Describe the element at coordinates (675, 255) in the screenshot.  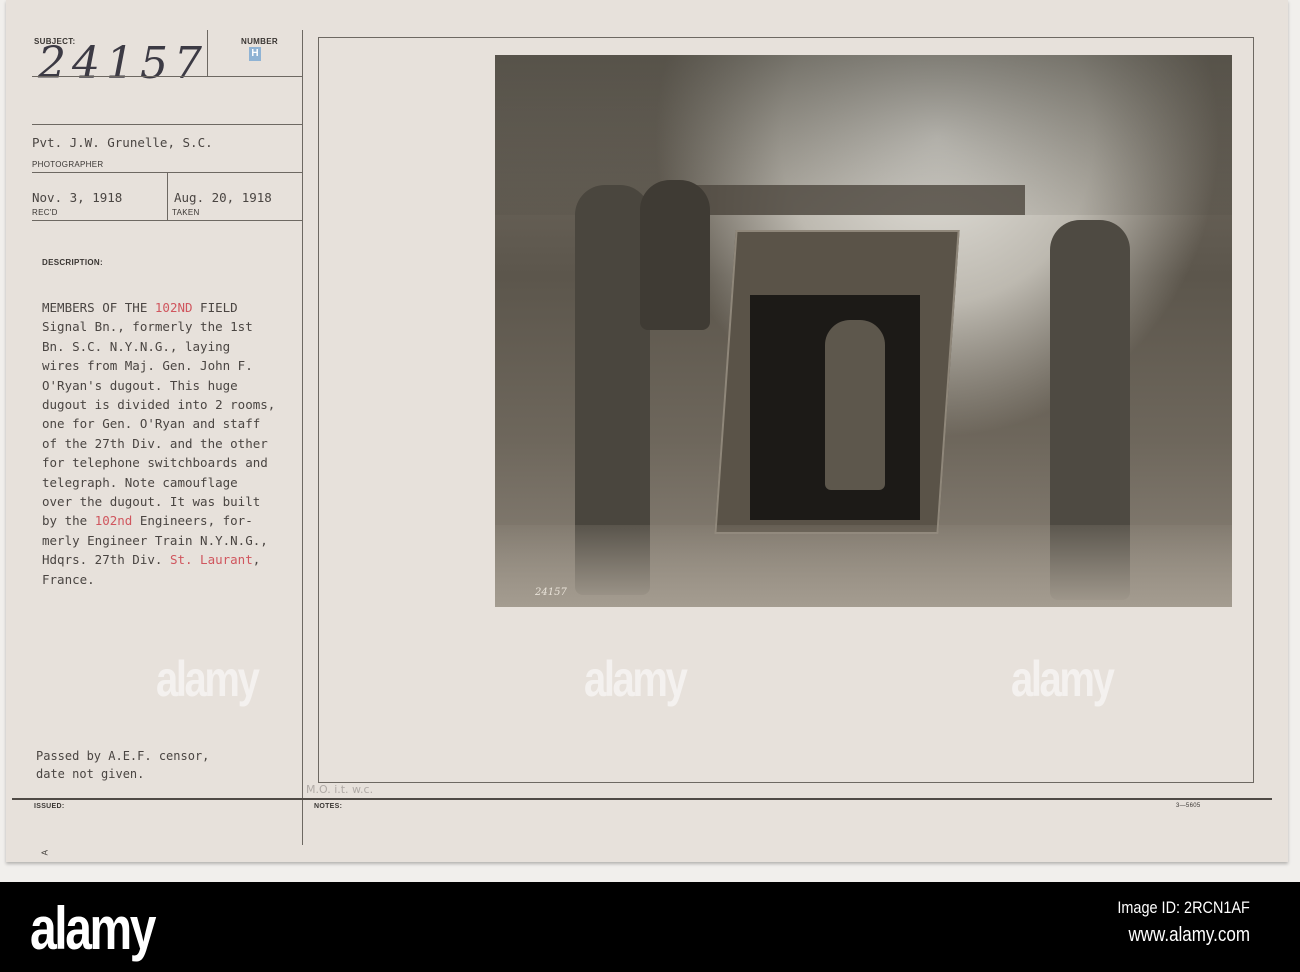
I see `soldier-crouching` at that location.